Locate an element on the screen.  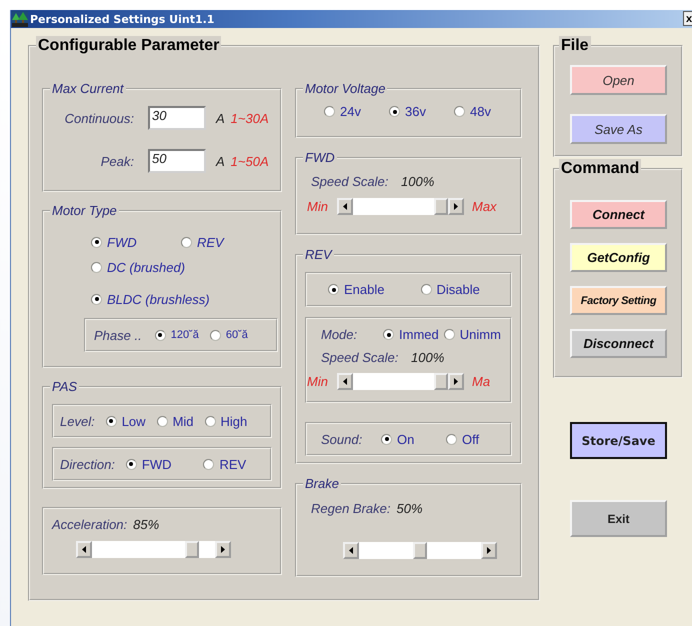
command-button: Factory Setting is located at coordinates (618, 300).